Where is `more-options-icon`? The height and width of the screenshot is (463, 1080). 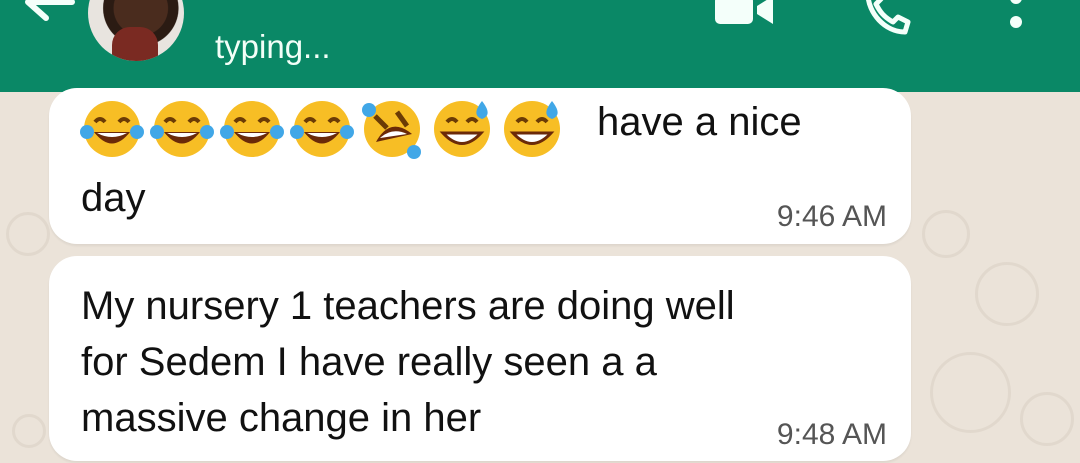 more-options-icon is located at coordinates (1016, 17).